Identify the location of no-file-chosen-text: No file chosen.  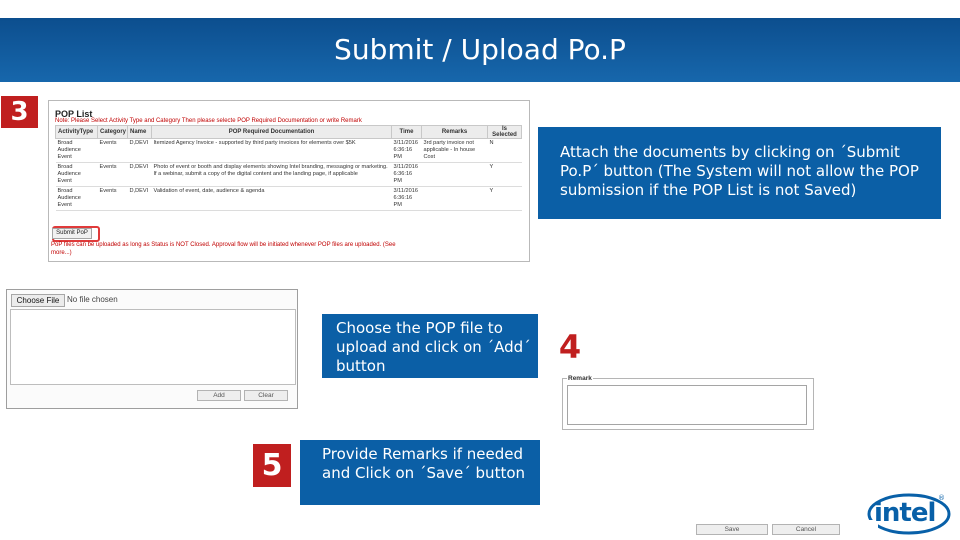
(92, 299).